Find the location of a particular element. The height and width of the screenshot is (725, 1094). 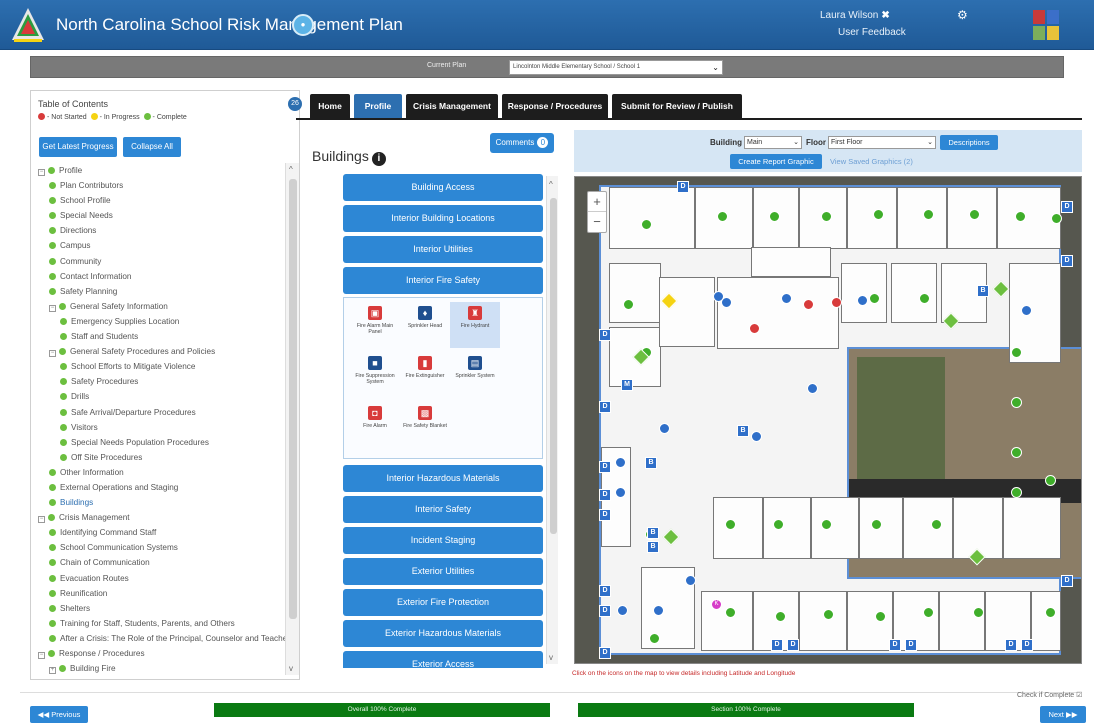

sidebar-item: Safety Procedures is located at coordinates (161, 381).